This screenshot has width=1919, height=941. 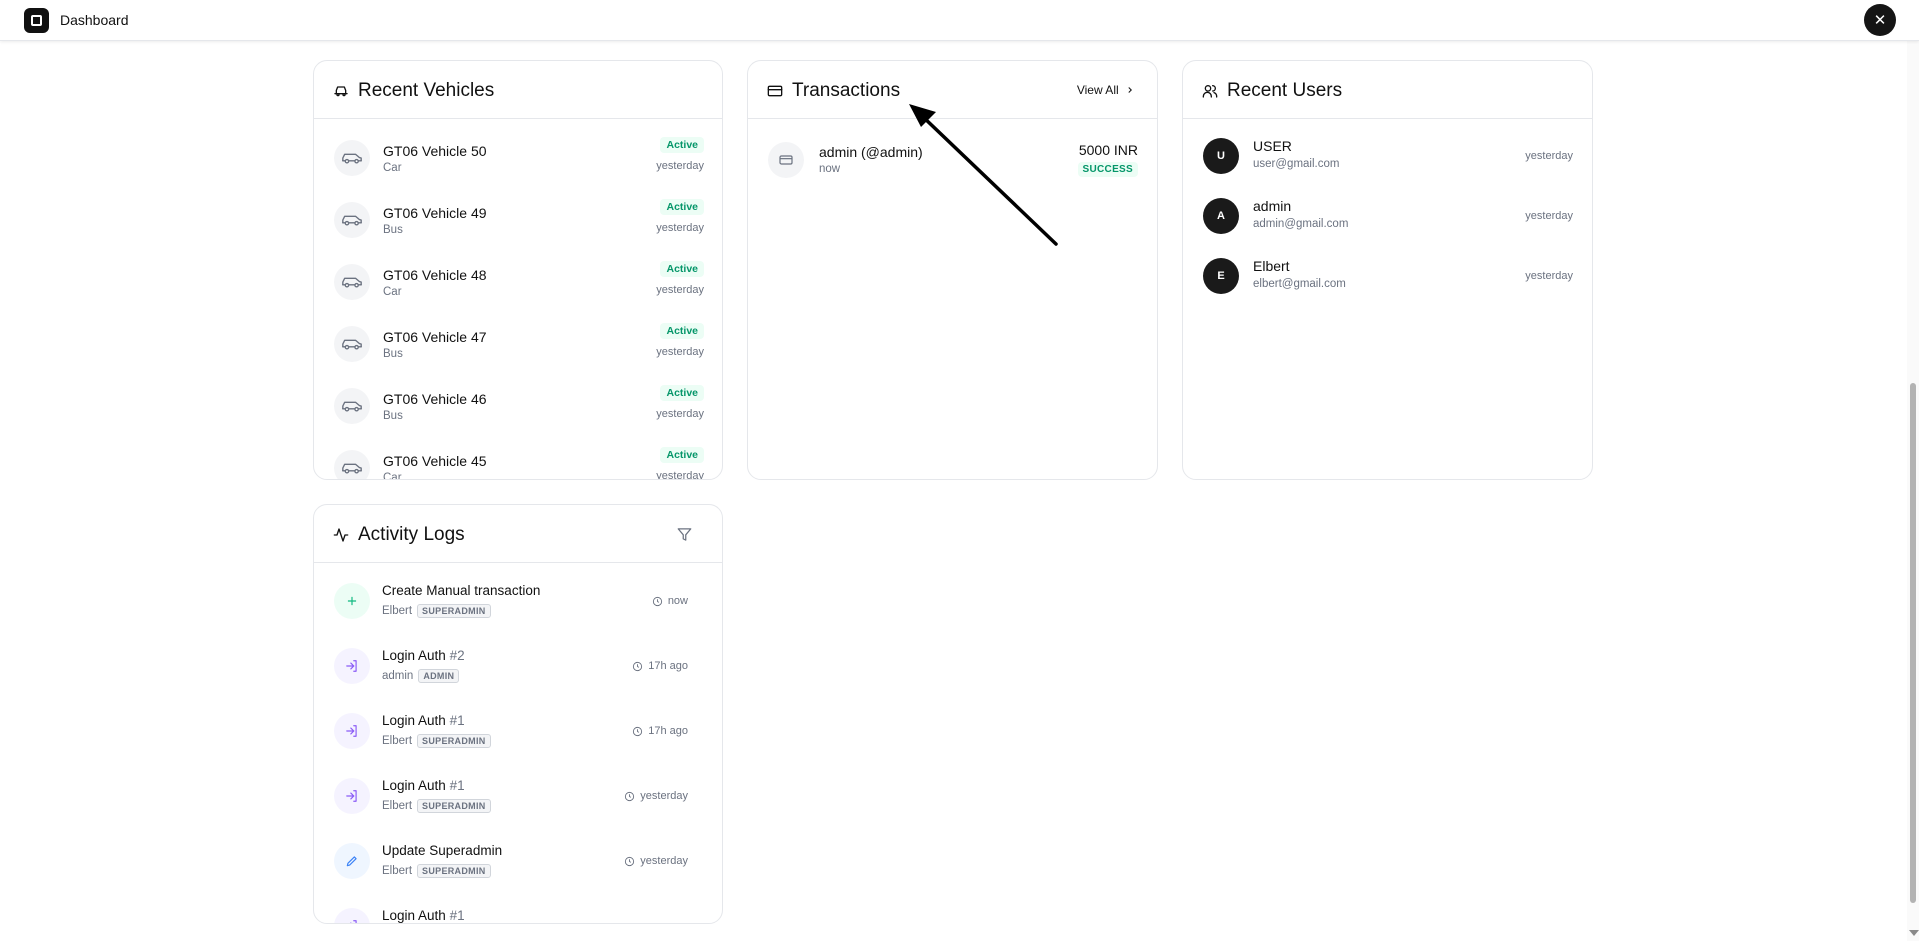 What do you see at coordinates (435, 275) in the screenshot?
I see `vehicle-name: GT06 Vehicle 48` at bounding box center [435, 275].